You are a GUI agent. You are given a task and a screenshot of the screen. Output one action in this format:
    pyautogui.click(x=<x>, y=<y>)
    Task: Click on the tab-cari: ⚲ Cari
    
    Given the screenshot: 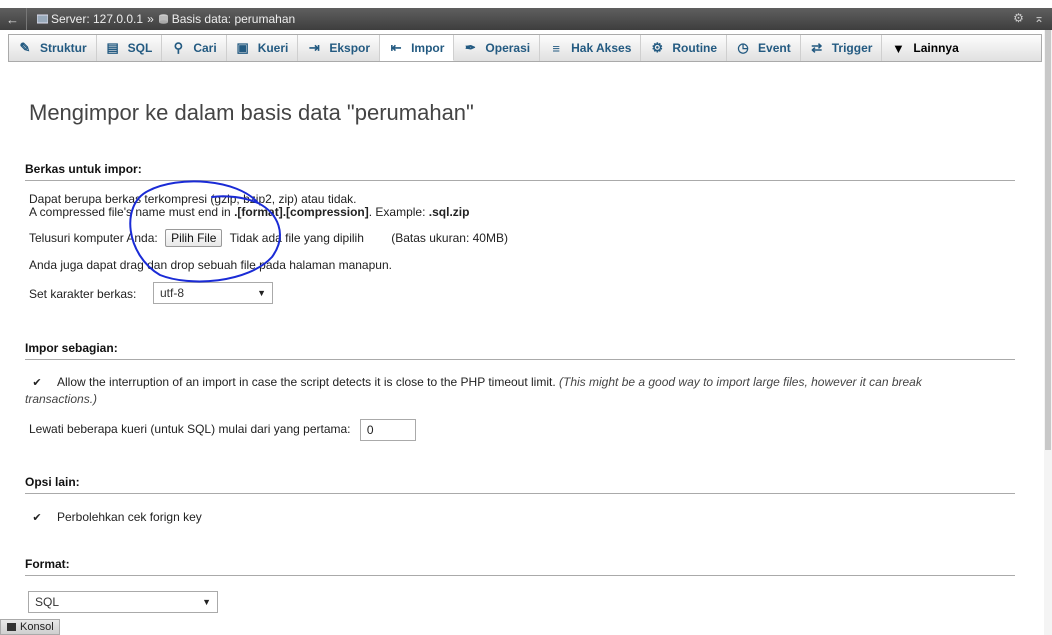 What is the action you would take?
    pyautogui.click(x=194, y=48)
    